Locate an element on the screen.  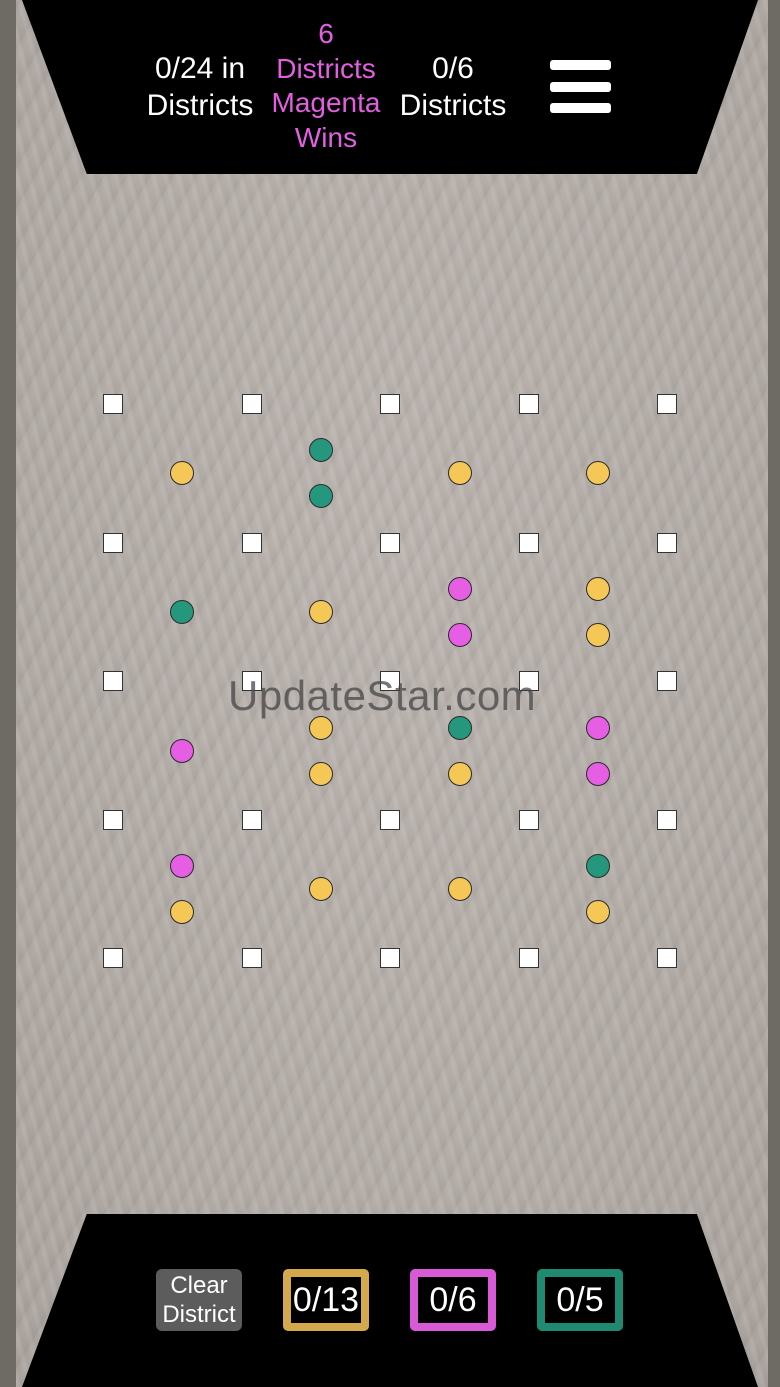
voters-in-districts-counter: 0/24 in Districts is located at coordinates (200, 87).